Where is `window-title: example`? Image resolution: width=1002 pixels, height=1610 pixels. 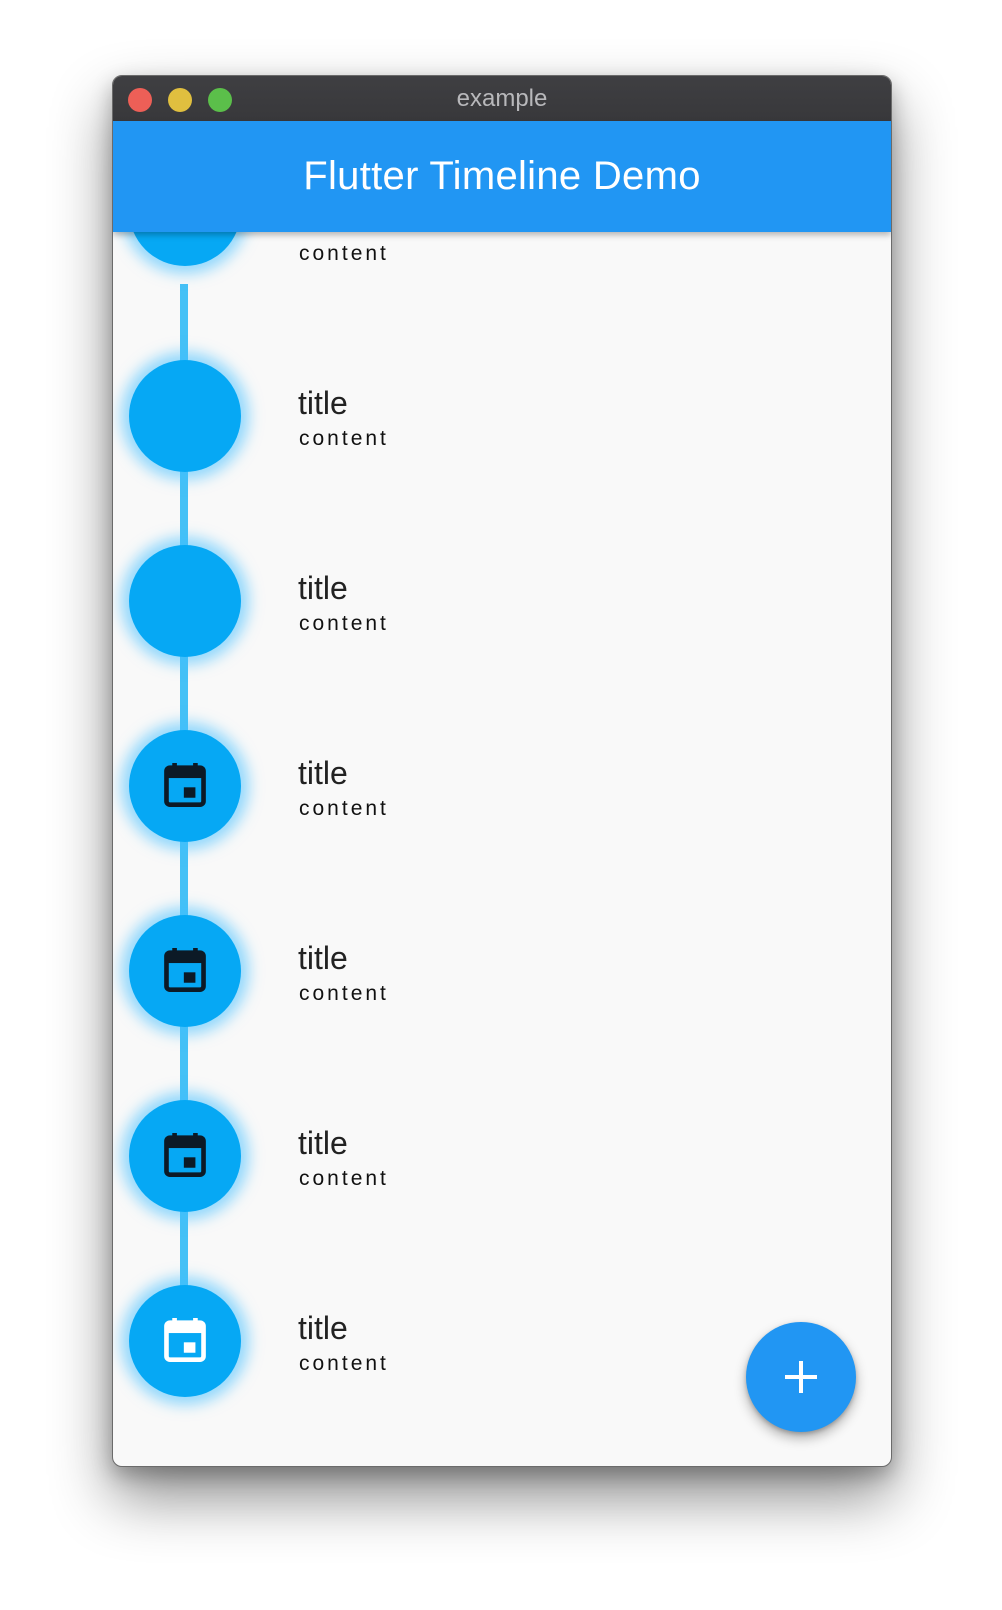
window-title: example is located at coordinates (502, 98).